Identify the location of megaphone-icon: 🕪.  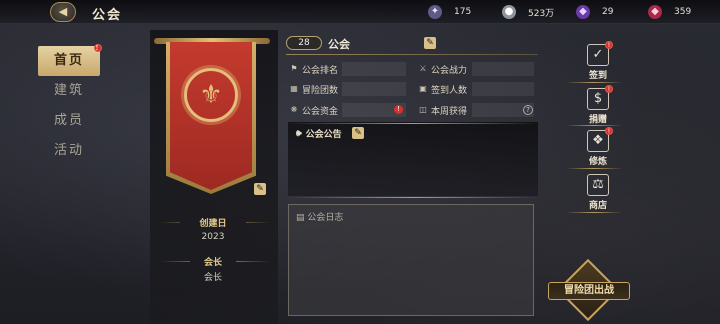
(299, 133).